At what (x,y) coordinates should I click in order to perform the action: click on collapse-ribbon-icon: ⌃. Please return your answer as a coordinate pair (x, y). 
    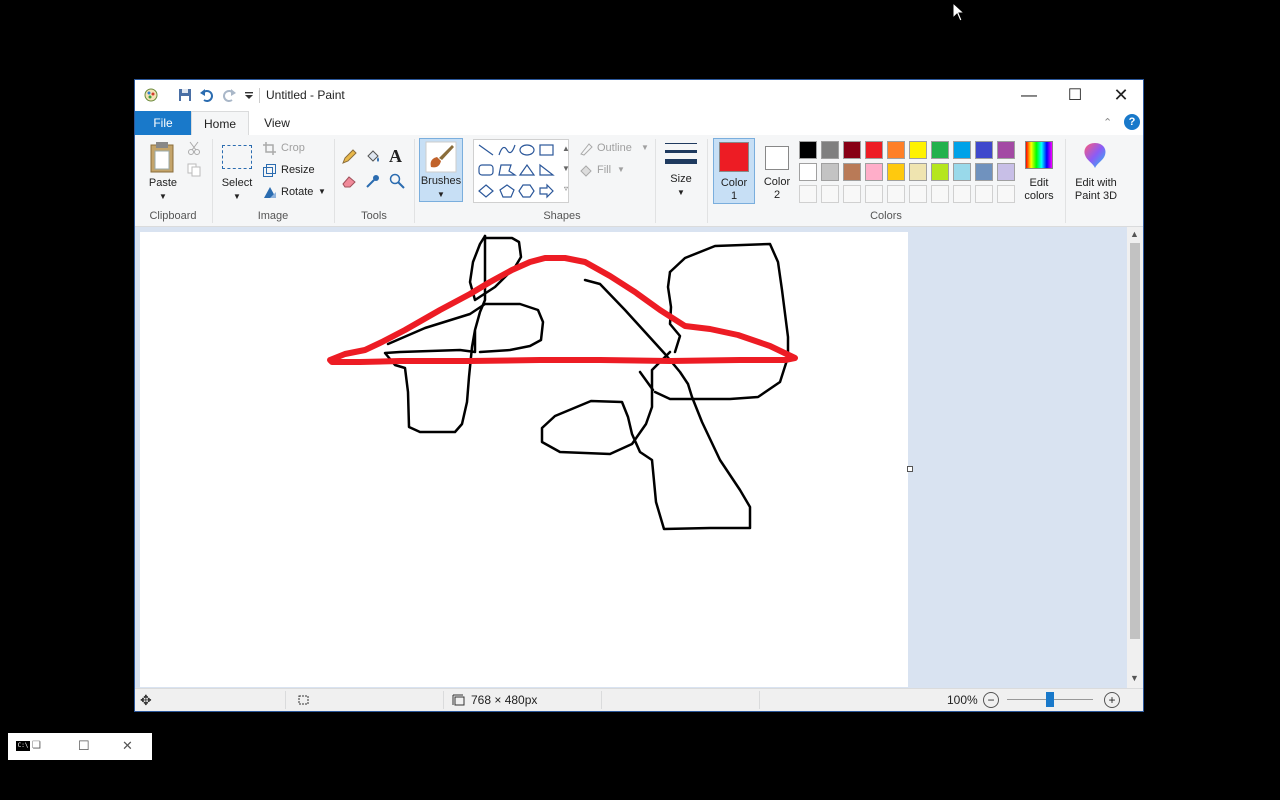
    Looking at the image, I should click on (1107, 122).